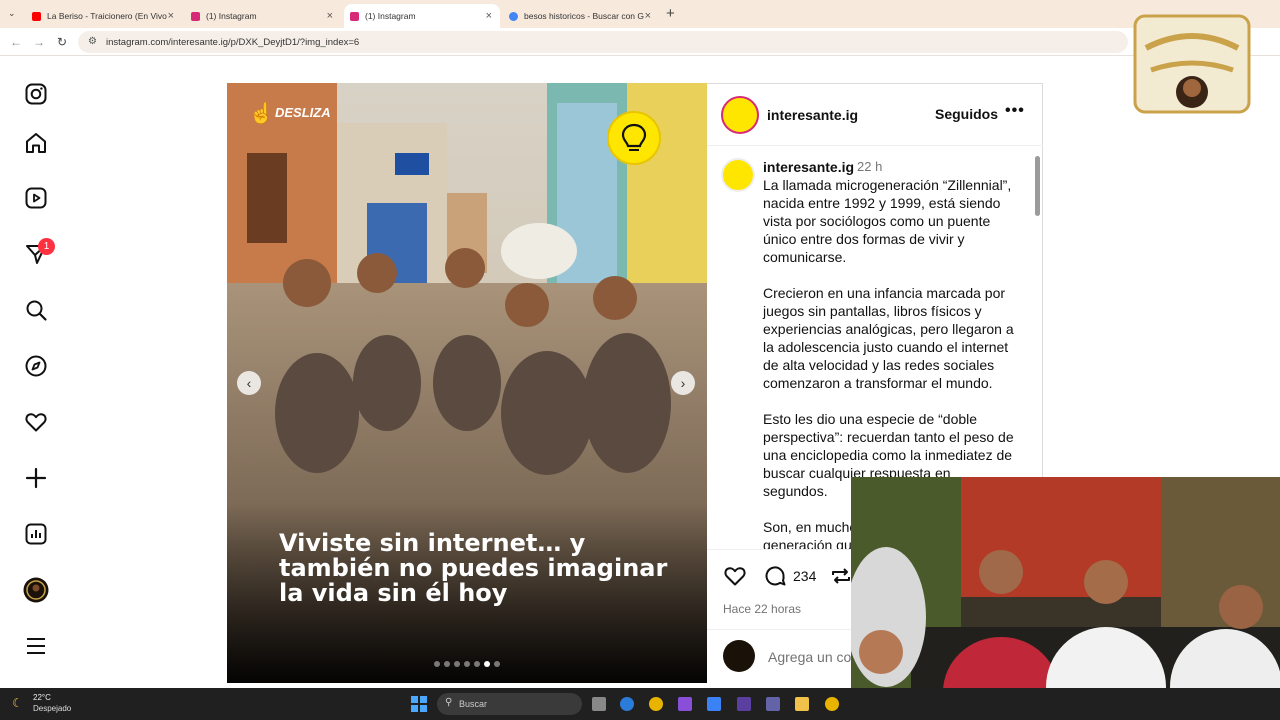  Describe the element at coordinates (36, 478) in the screenshot. I see `create-icon` at that location.